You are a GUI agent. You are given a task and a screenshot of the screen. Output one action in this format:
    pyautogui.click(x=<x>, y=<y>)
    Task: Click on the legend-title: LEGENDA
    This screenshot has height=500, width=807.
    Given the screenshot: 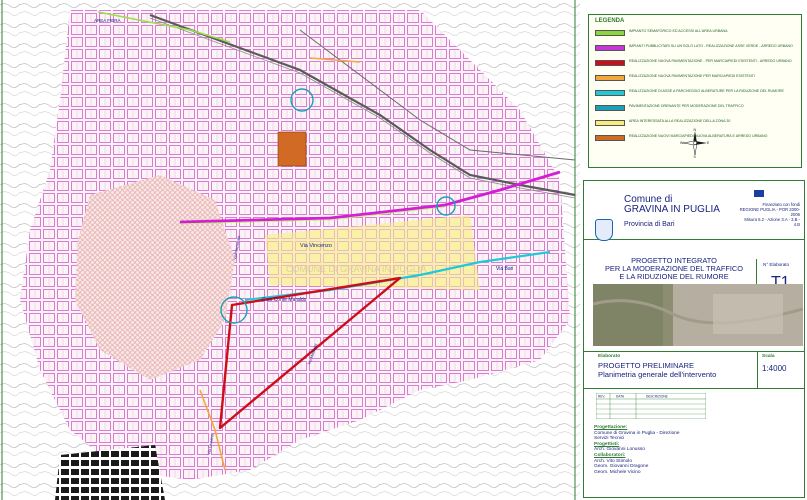 What is the action you would take?
    pyautogui.click(x=610, y=21)
    